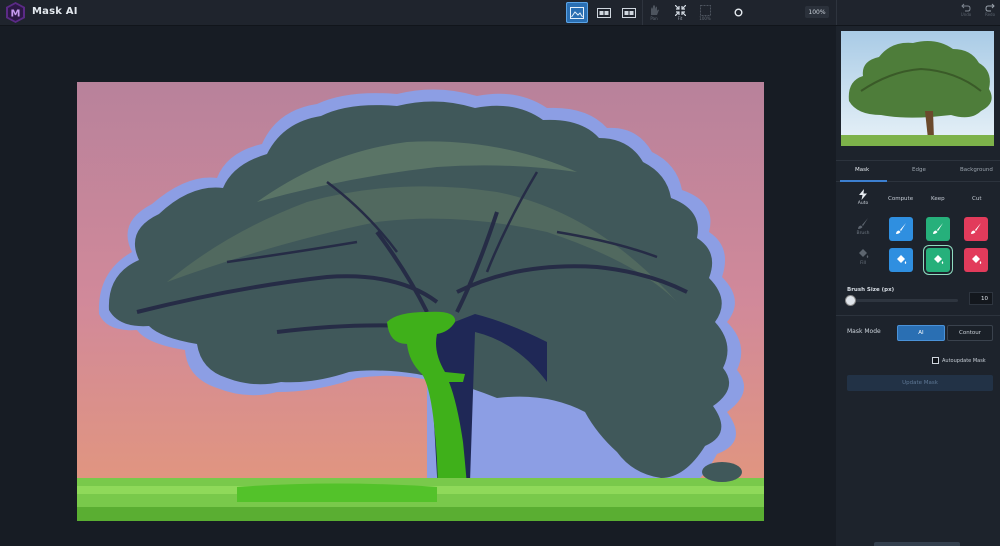  I want to click on app-title: Mask AI, so click(55, 11).